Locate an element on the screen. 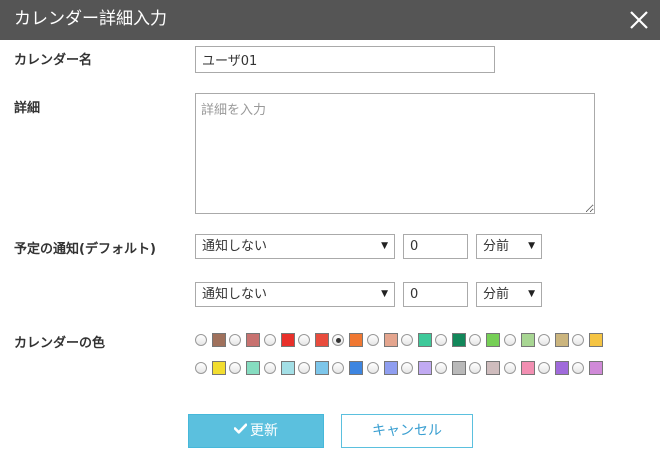 This screenshot has width=660, height=465. calendar-name-input is located at coordinates (345, 59).